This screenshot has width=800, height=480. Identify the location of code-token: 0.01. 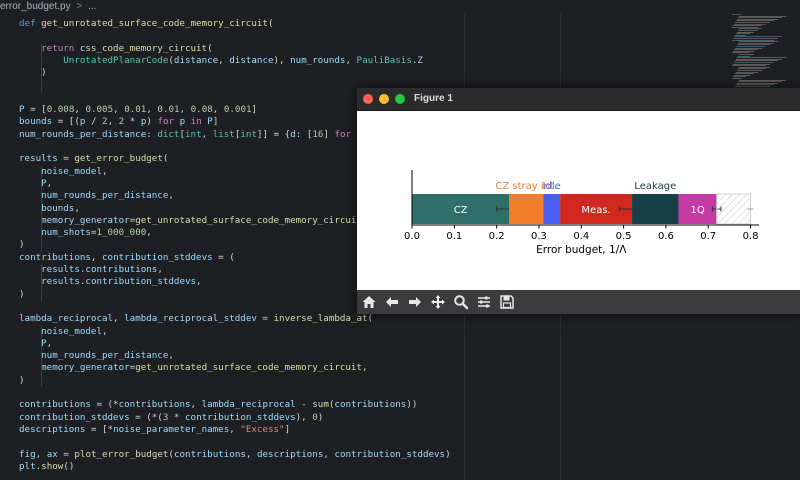
(135, 110).